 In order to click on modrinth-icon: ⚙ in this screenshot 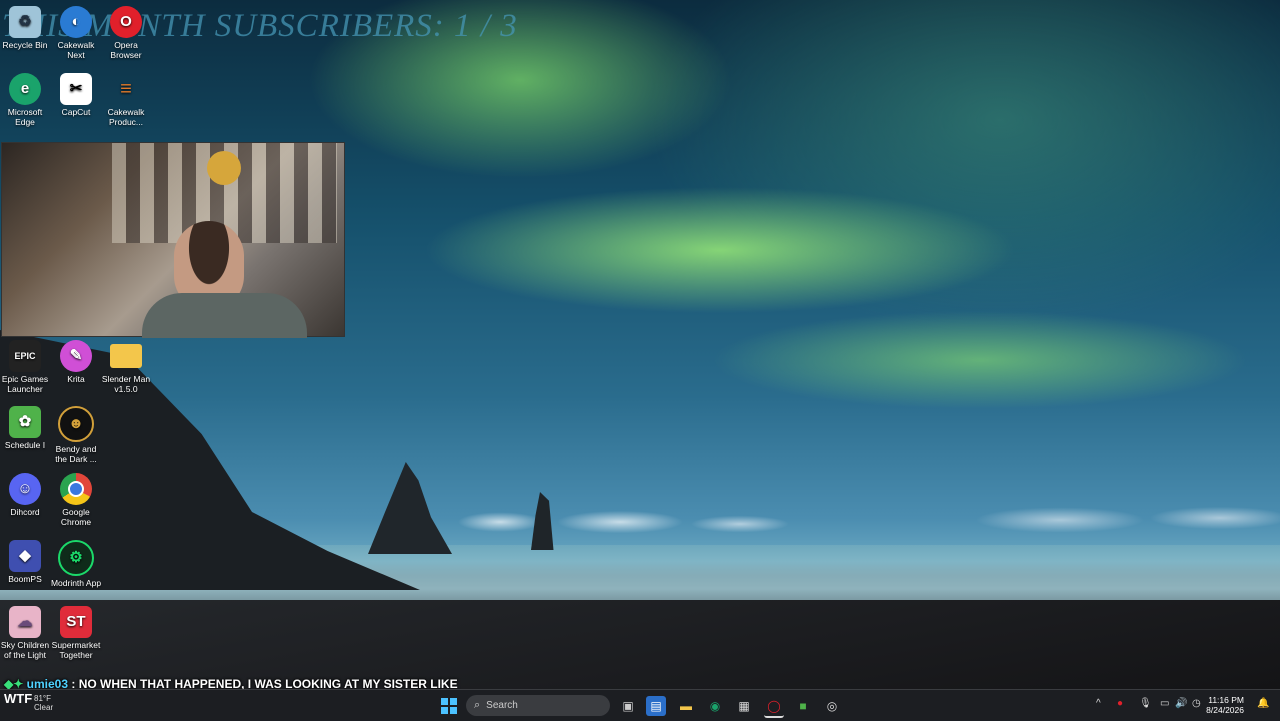, I will do `click(76, 558)`.